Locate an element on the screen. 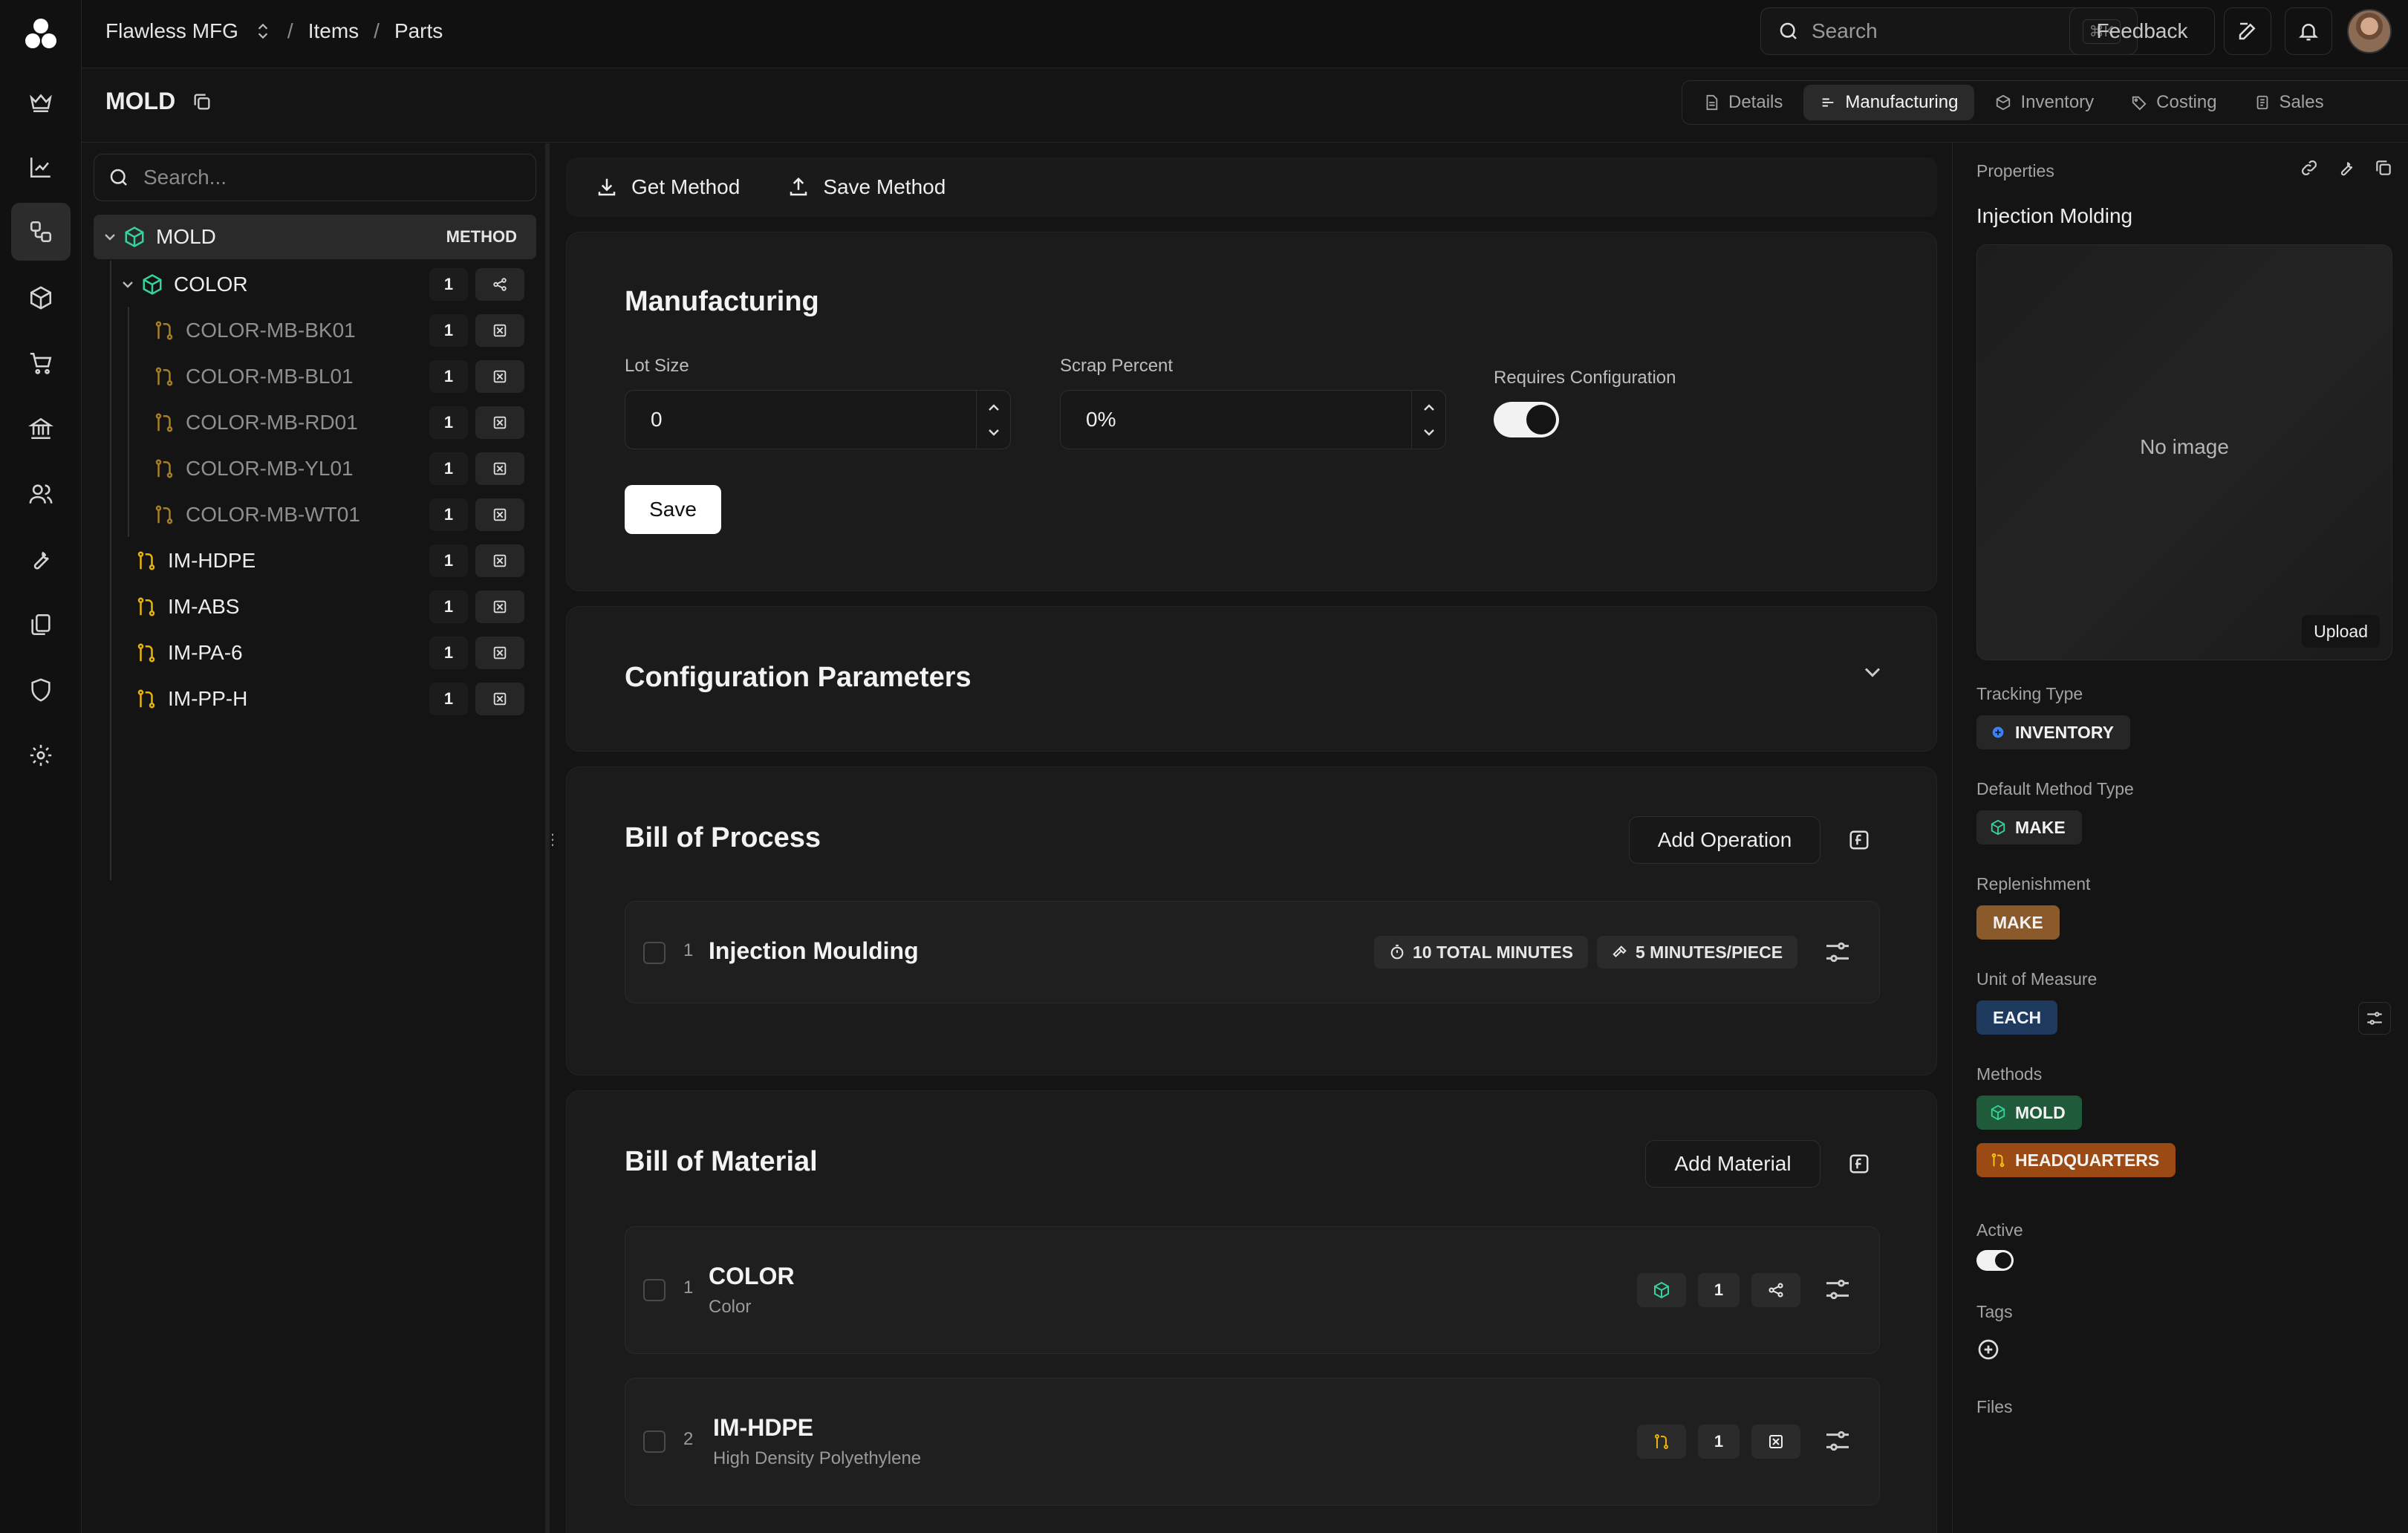 The width and height of the screenshot is (2408, 1533). tree-row-material: IM-HDPE 1 is located at coordinates (315, 560).